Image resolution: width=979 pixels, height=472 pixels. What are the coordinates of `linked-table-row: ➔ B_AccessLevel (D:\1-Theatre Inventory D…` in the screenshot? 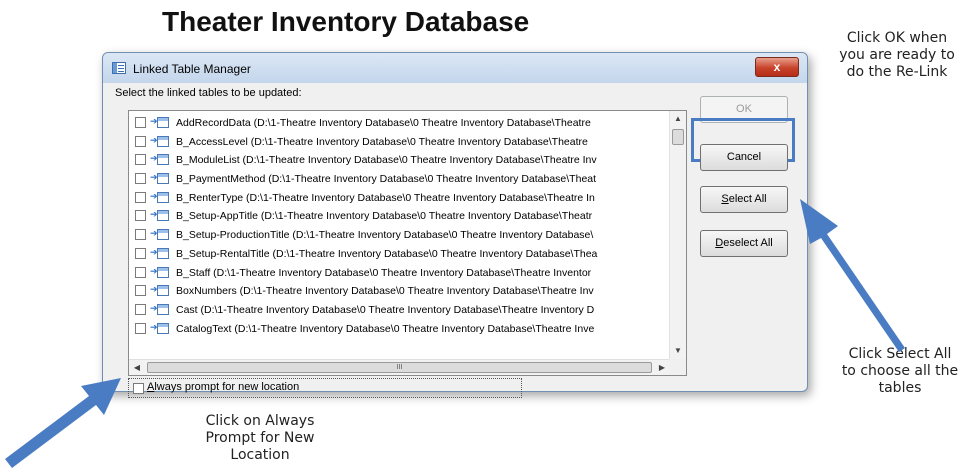 It's located at (399, 142).